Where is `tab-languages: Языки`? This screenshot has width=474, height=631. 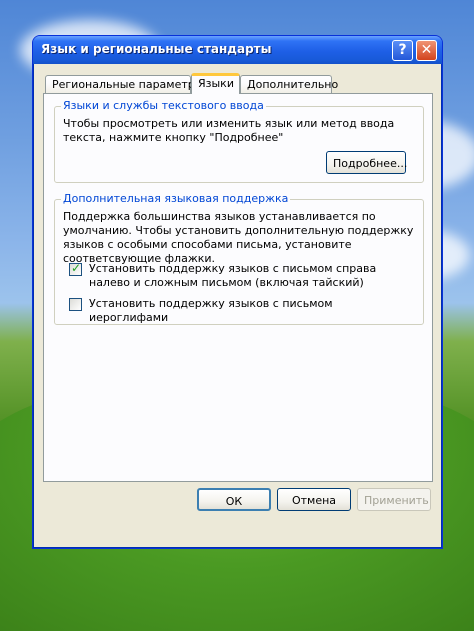 tab-languages: Языки is located at coordinates (215, 83).